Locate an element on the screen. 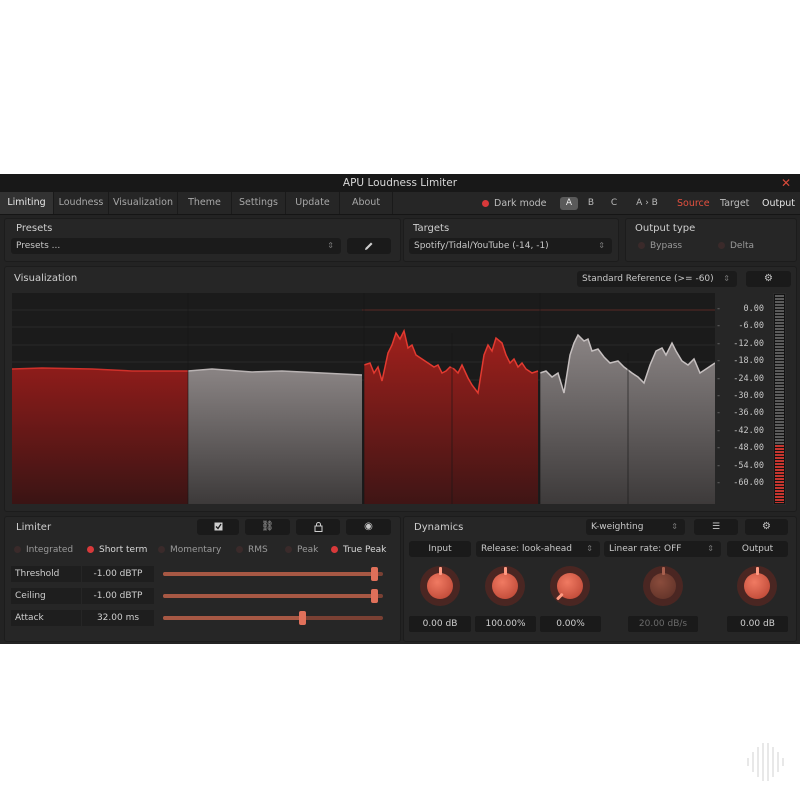 The height and width of the screenshot is (800, 800). watermark-logo-icon is located at coordinates (765, 762).